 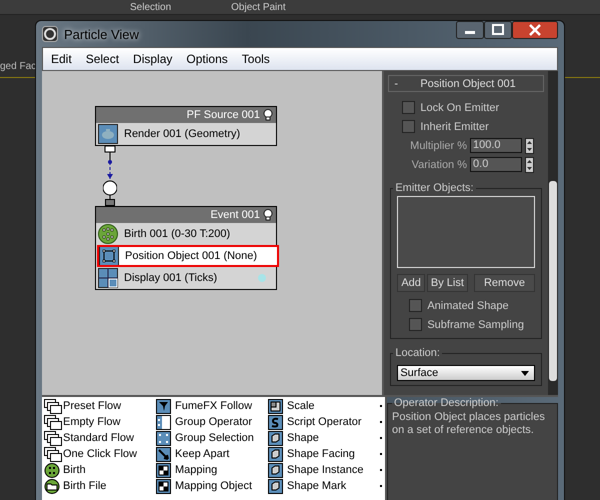 I want to click on operator-label: Render 001 (Geometry), so click(x=182, y=134).